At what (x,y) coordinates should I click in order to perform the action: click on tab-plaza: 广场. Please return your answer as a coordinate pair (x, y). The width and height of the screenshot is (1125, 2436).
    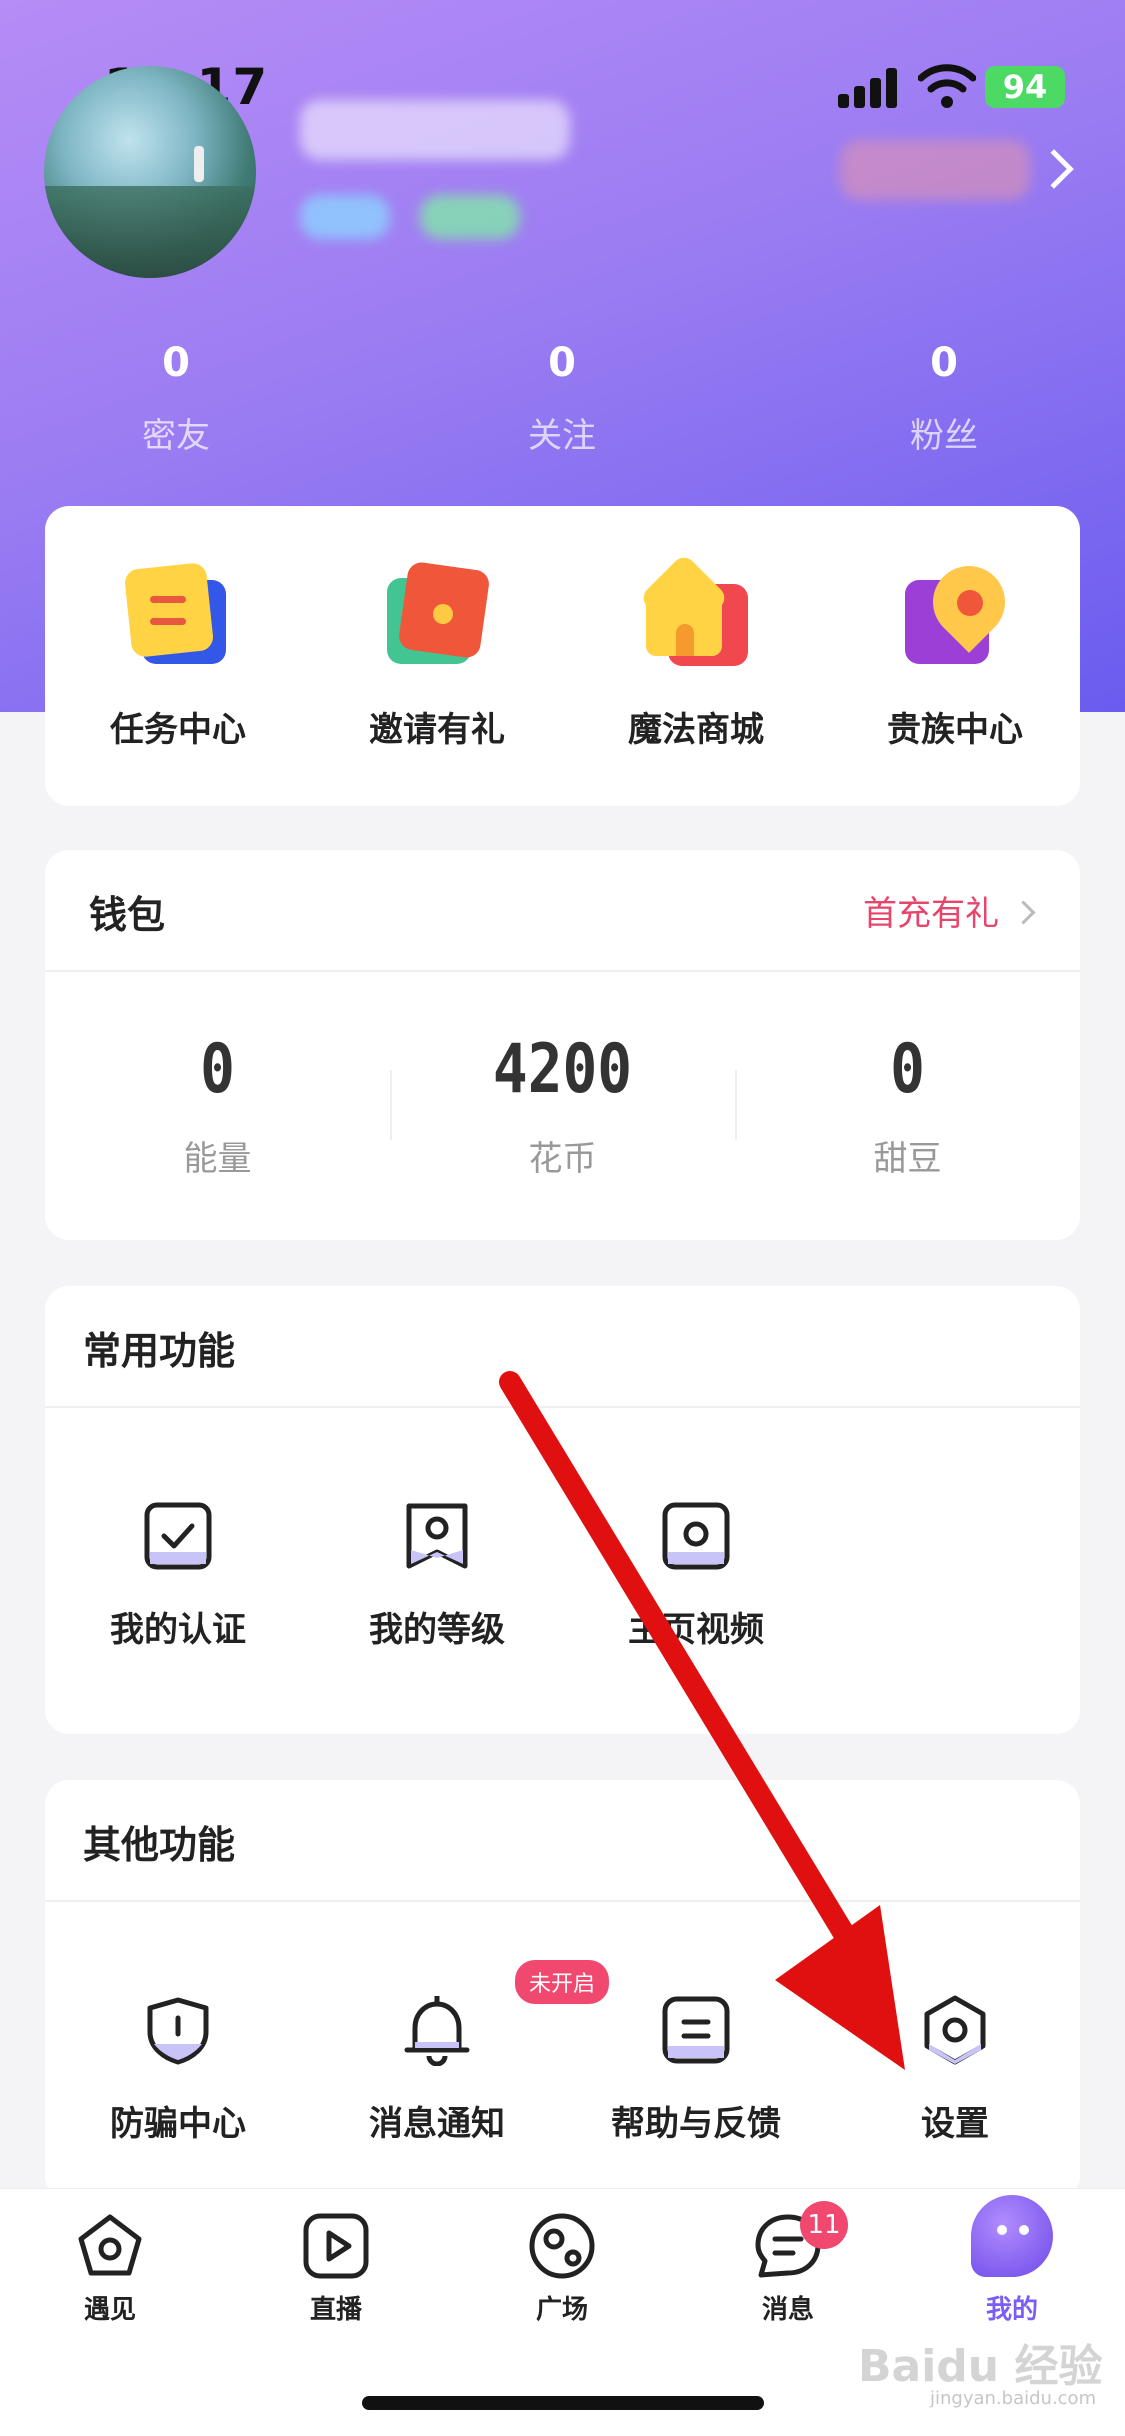
    Looking at the image, I should click on (562, 2268).